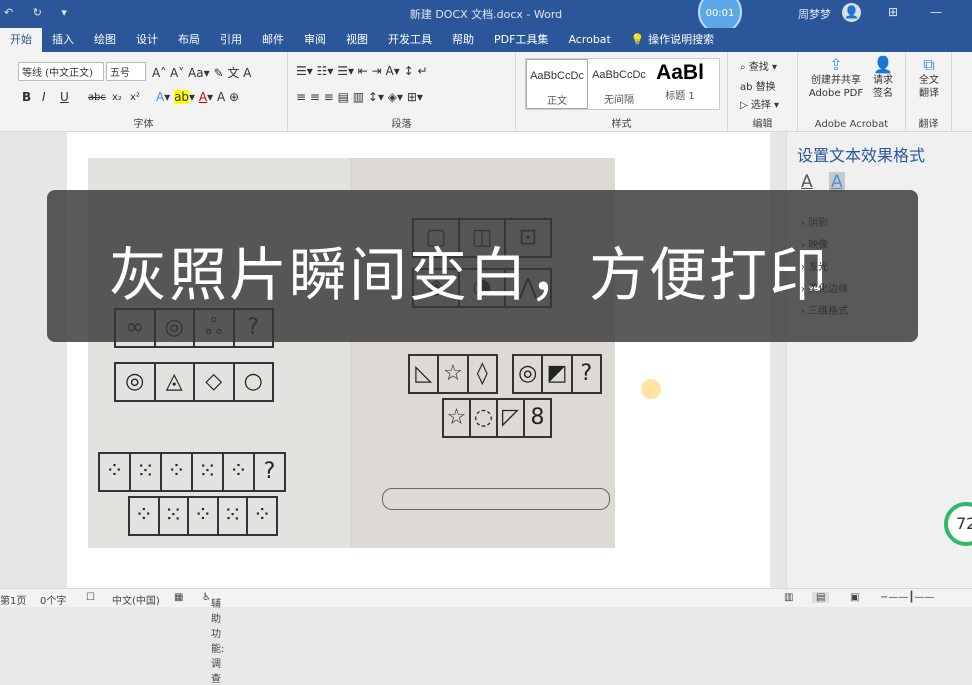 The height and width of the screenshot is (685, 972). Describe the element at coordinates (936, 12) in the screenshot. I see `minimize-icon: —` at that location.